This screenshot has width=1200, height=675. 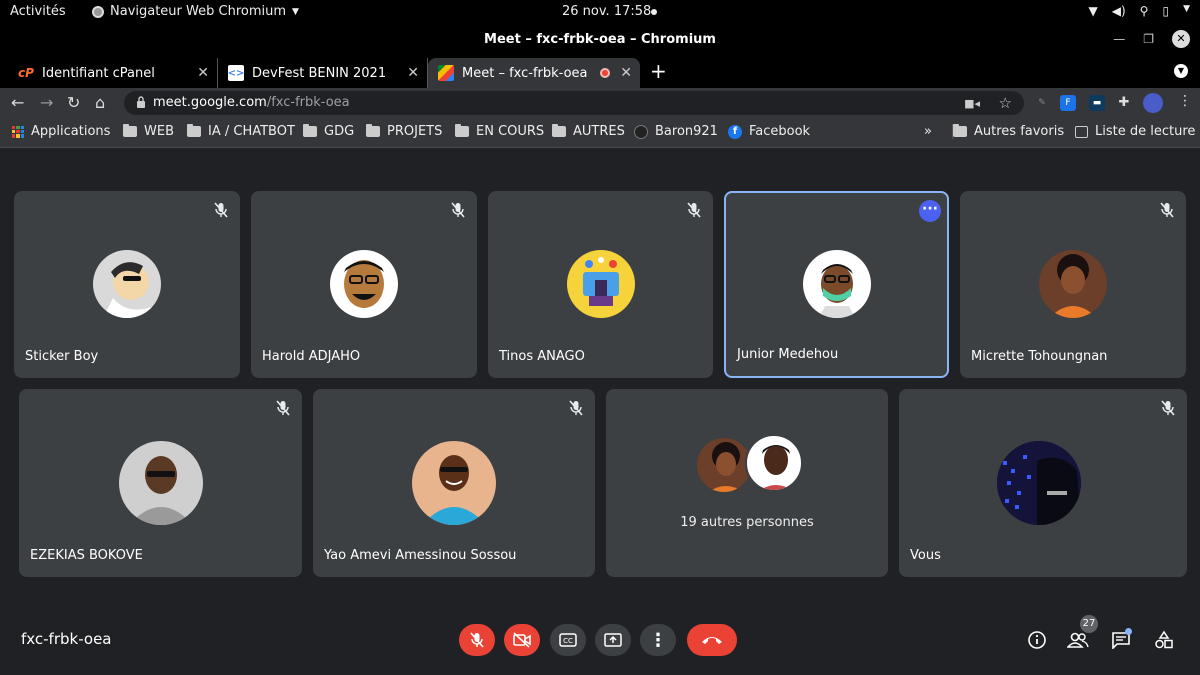 I want to click on app-name: Navigateur Web Chromium, so click(x=198, y=11).